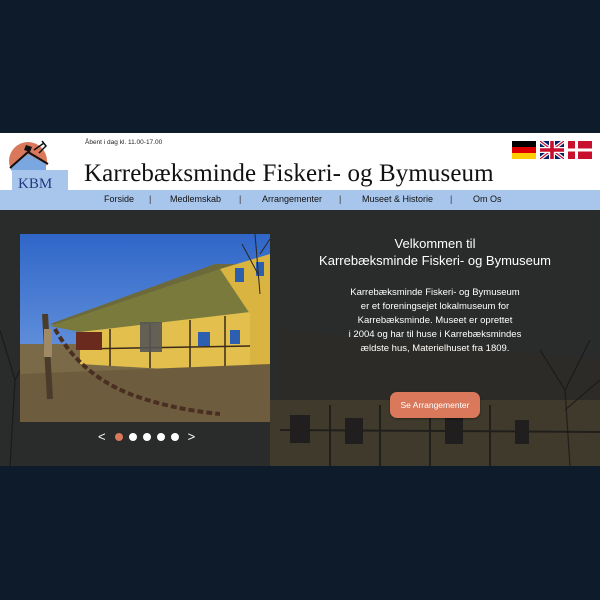  I want to click on carousel-controls: < >, so click(146, 437).